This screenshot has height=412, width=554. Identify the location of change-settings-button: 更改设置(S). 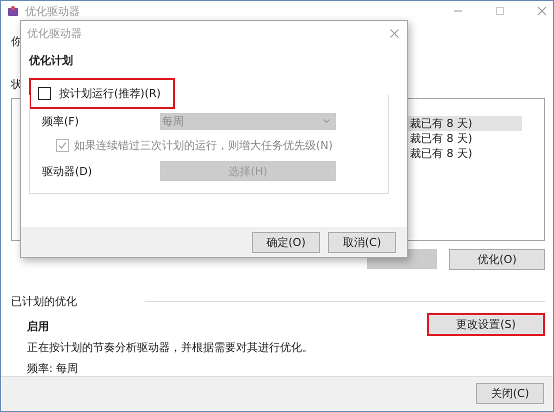
(486, 324).